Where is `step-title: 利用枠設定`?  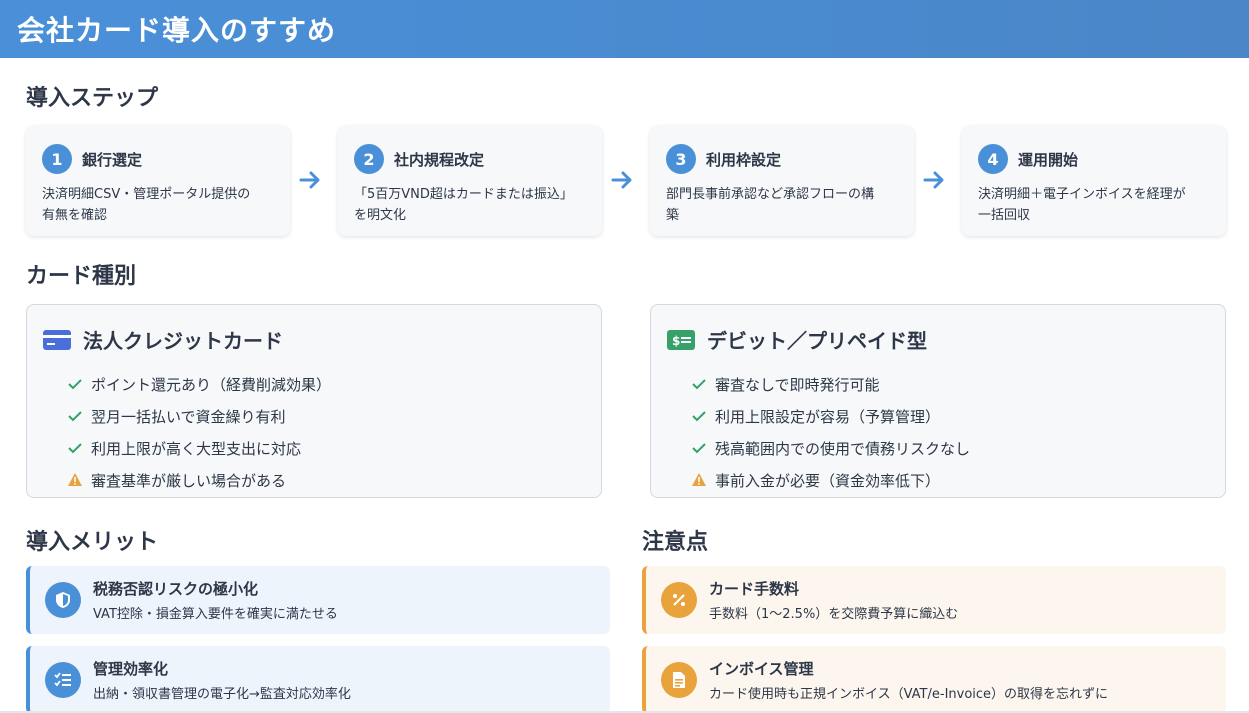 step-title: 利用枠設定 is located at coordinates (744, 159).